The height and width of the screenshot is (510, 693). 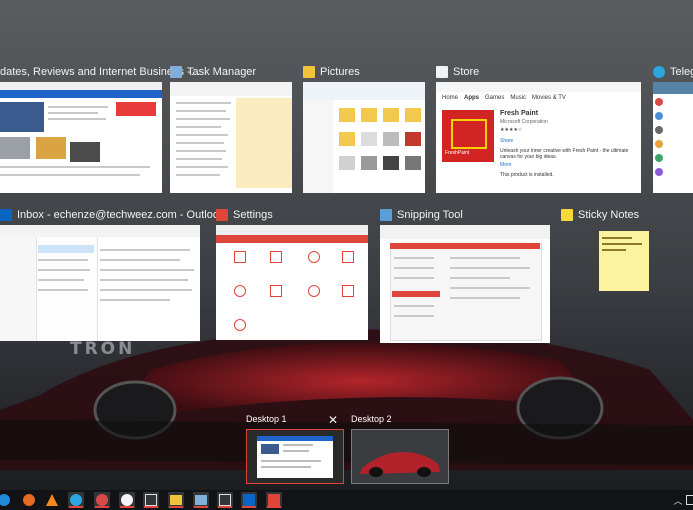 What do you see at coordinates (100, 283) in the screenshot?
I see `outlook-thumbnail` at bounding box center [100, 283].